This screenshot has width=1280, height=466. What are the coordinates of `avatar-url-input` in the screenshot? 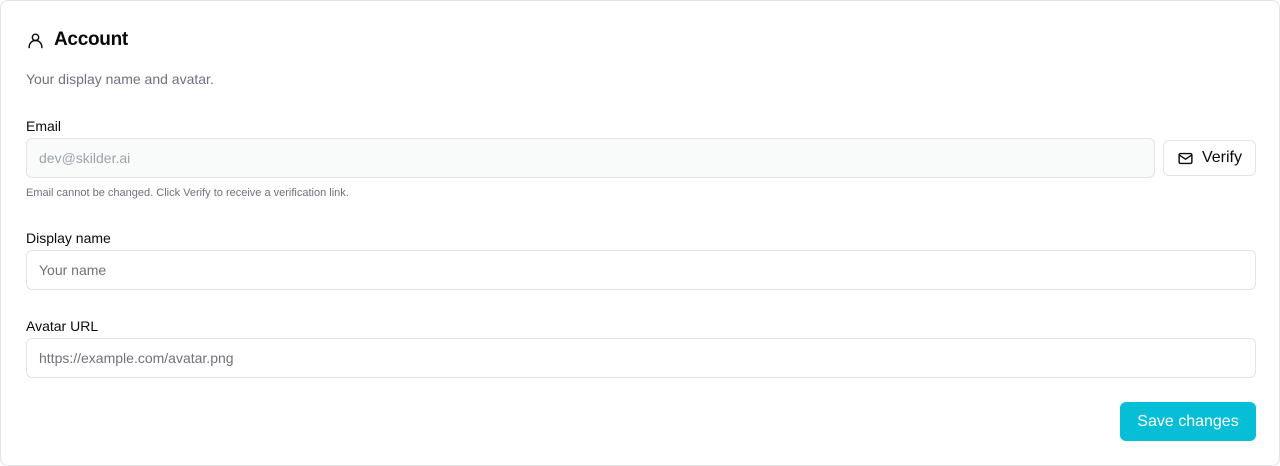 It's located at (641, 358).